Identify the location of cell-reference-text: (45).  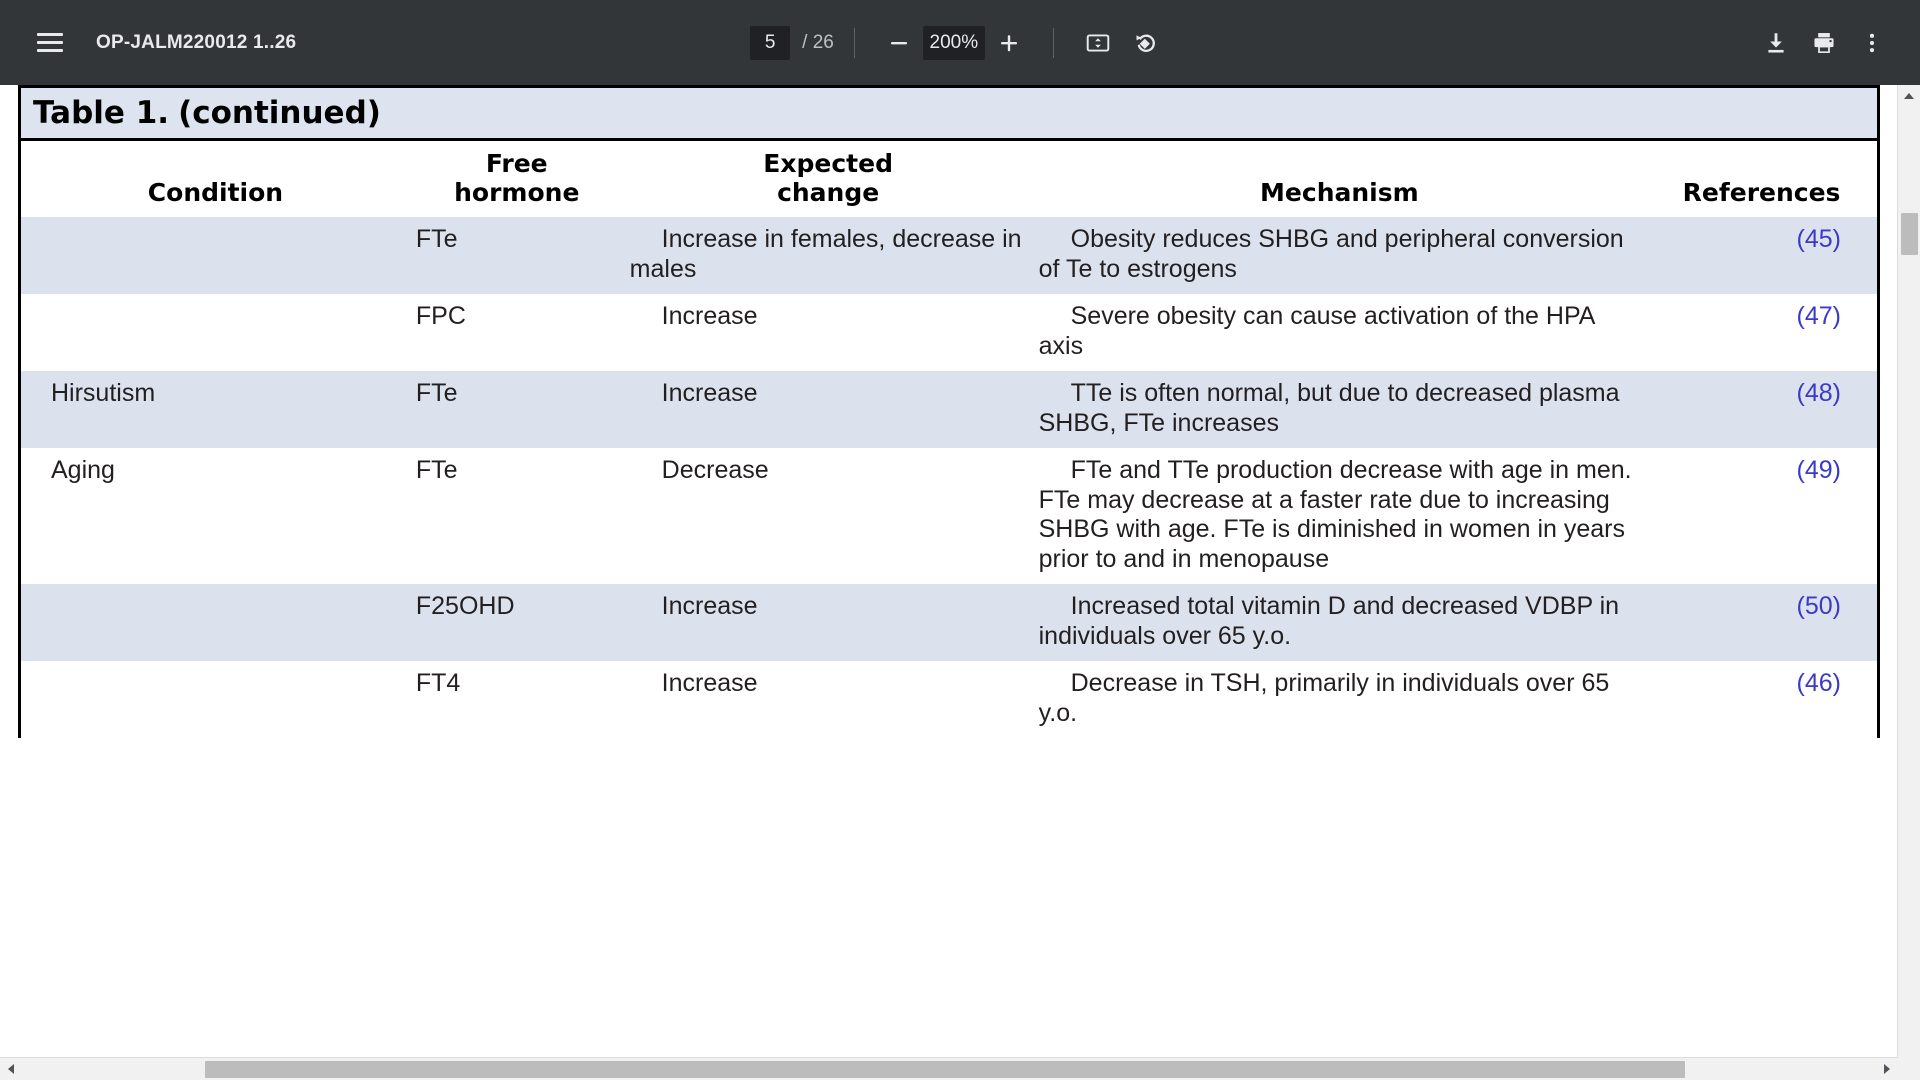
(1818, 239).